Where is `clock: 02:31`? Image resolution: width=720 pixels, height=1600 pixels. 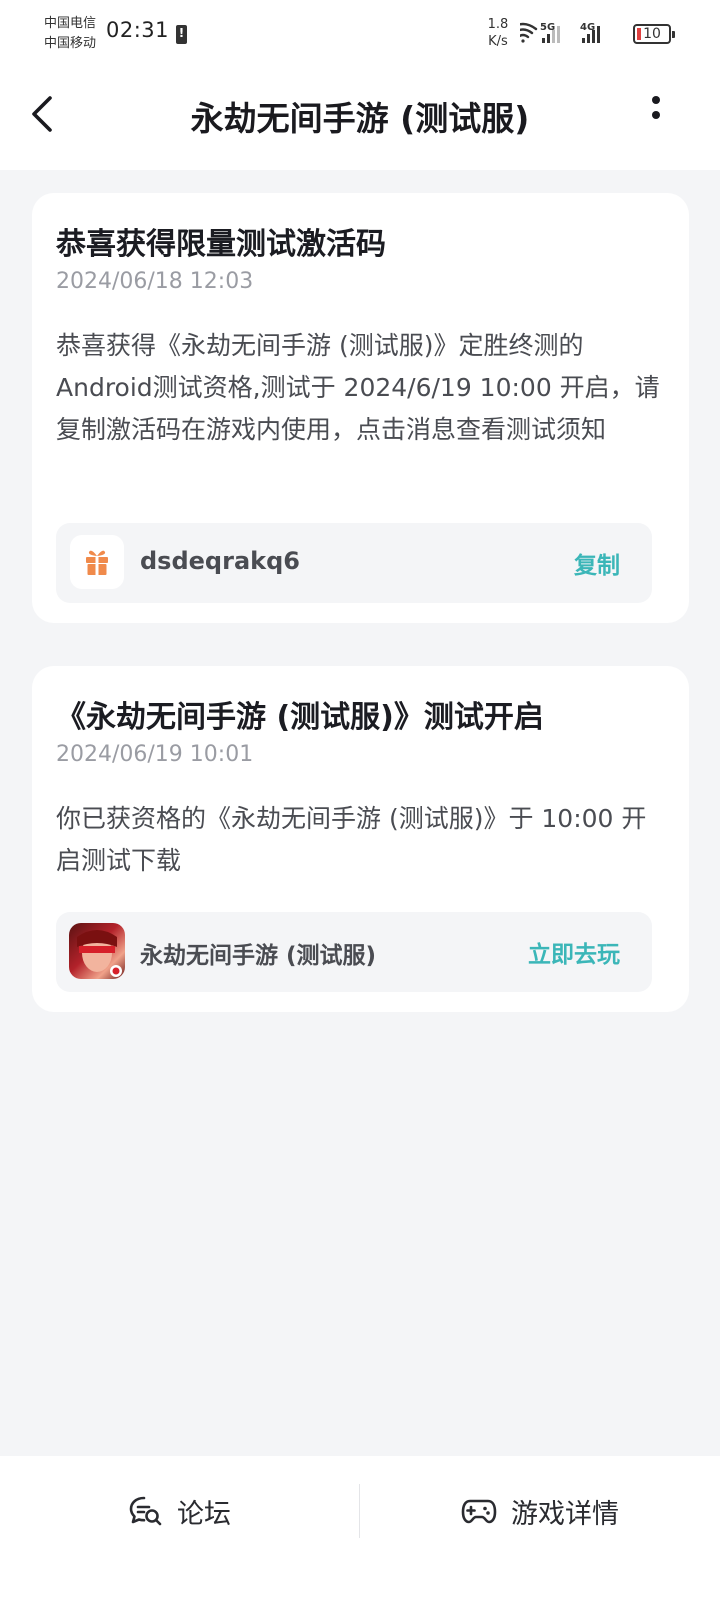 clock: 02:31 is located at coordinates (138, 30).